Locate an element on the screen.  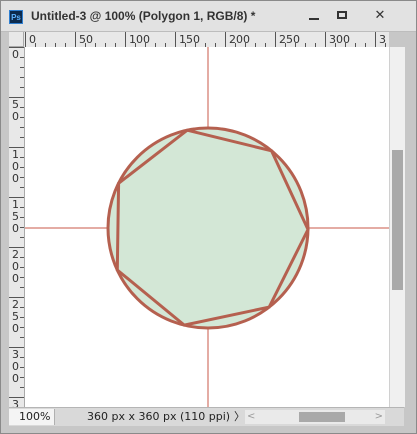
ruler-label-200: 200 is located at coordinates (239, 39).